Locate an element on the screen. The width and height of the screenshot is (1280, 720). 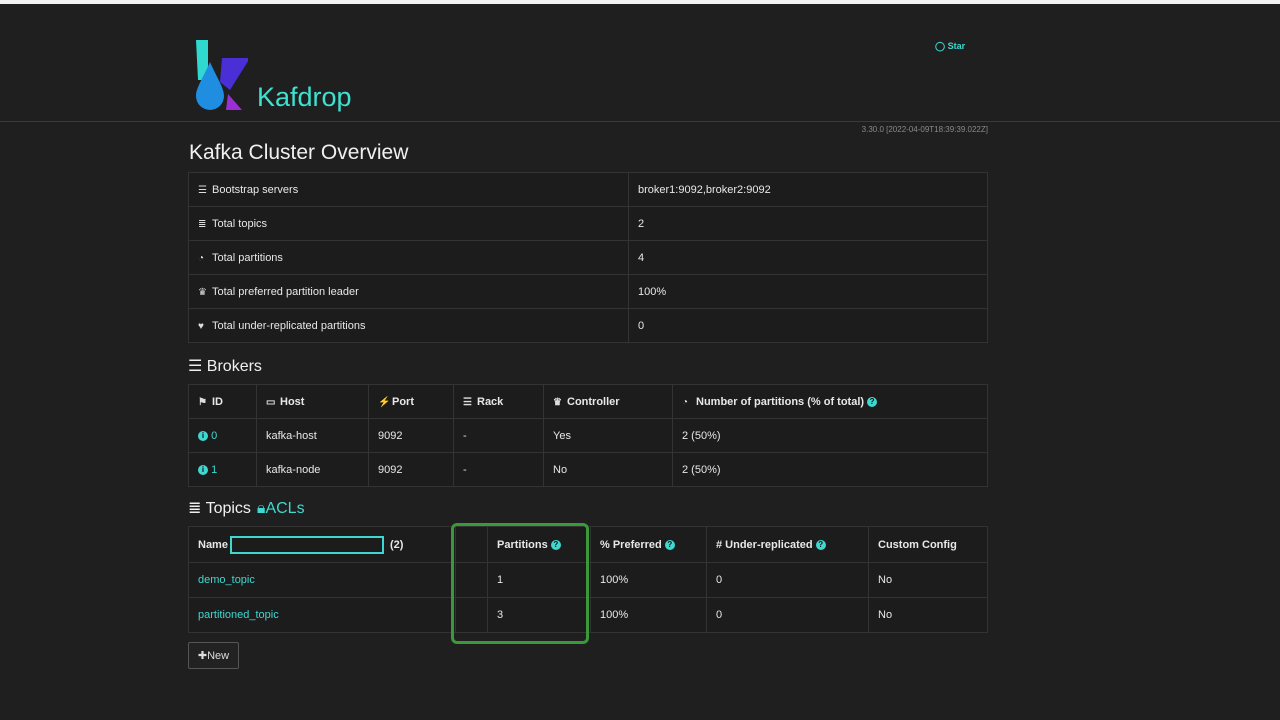
overview-value: broker1:9092,broker2:9092 is located at coordinates (808, 189).